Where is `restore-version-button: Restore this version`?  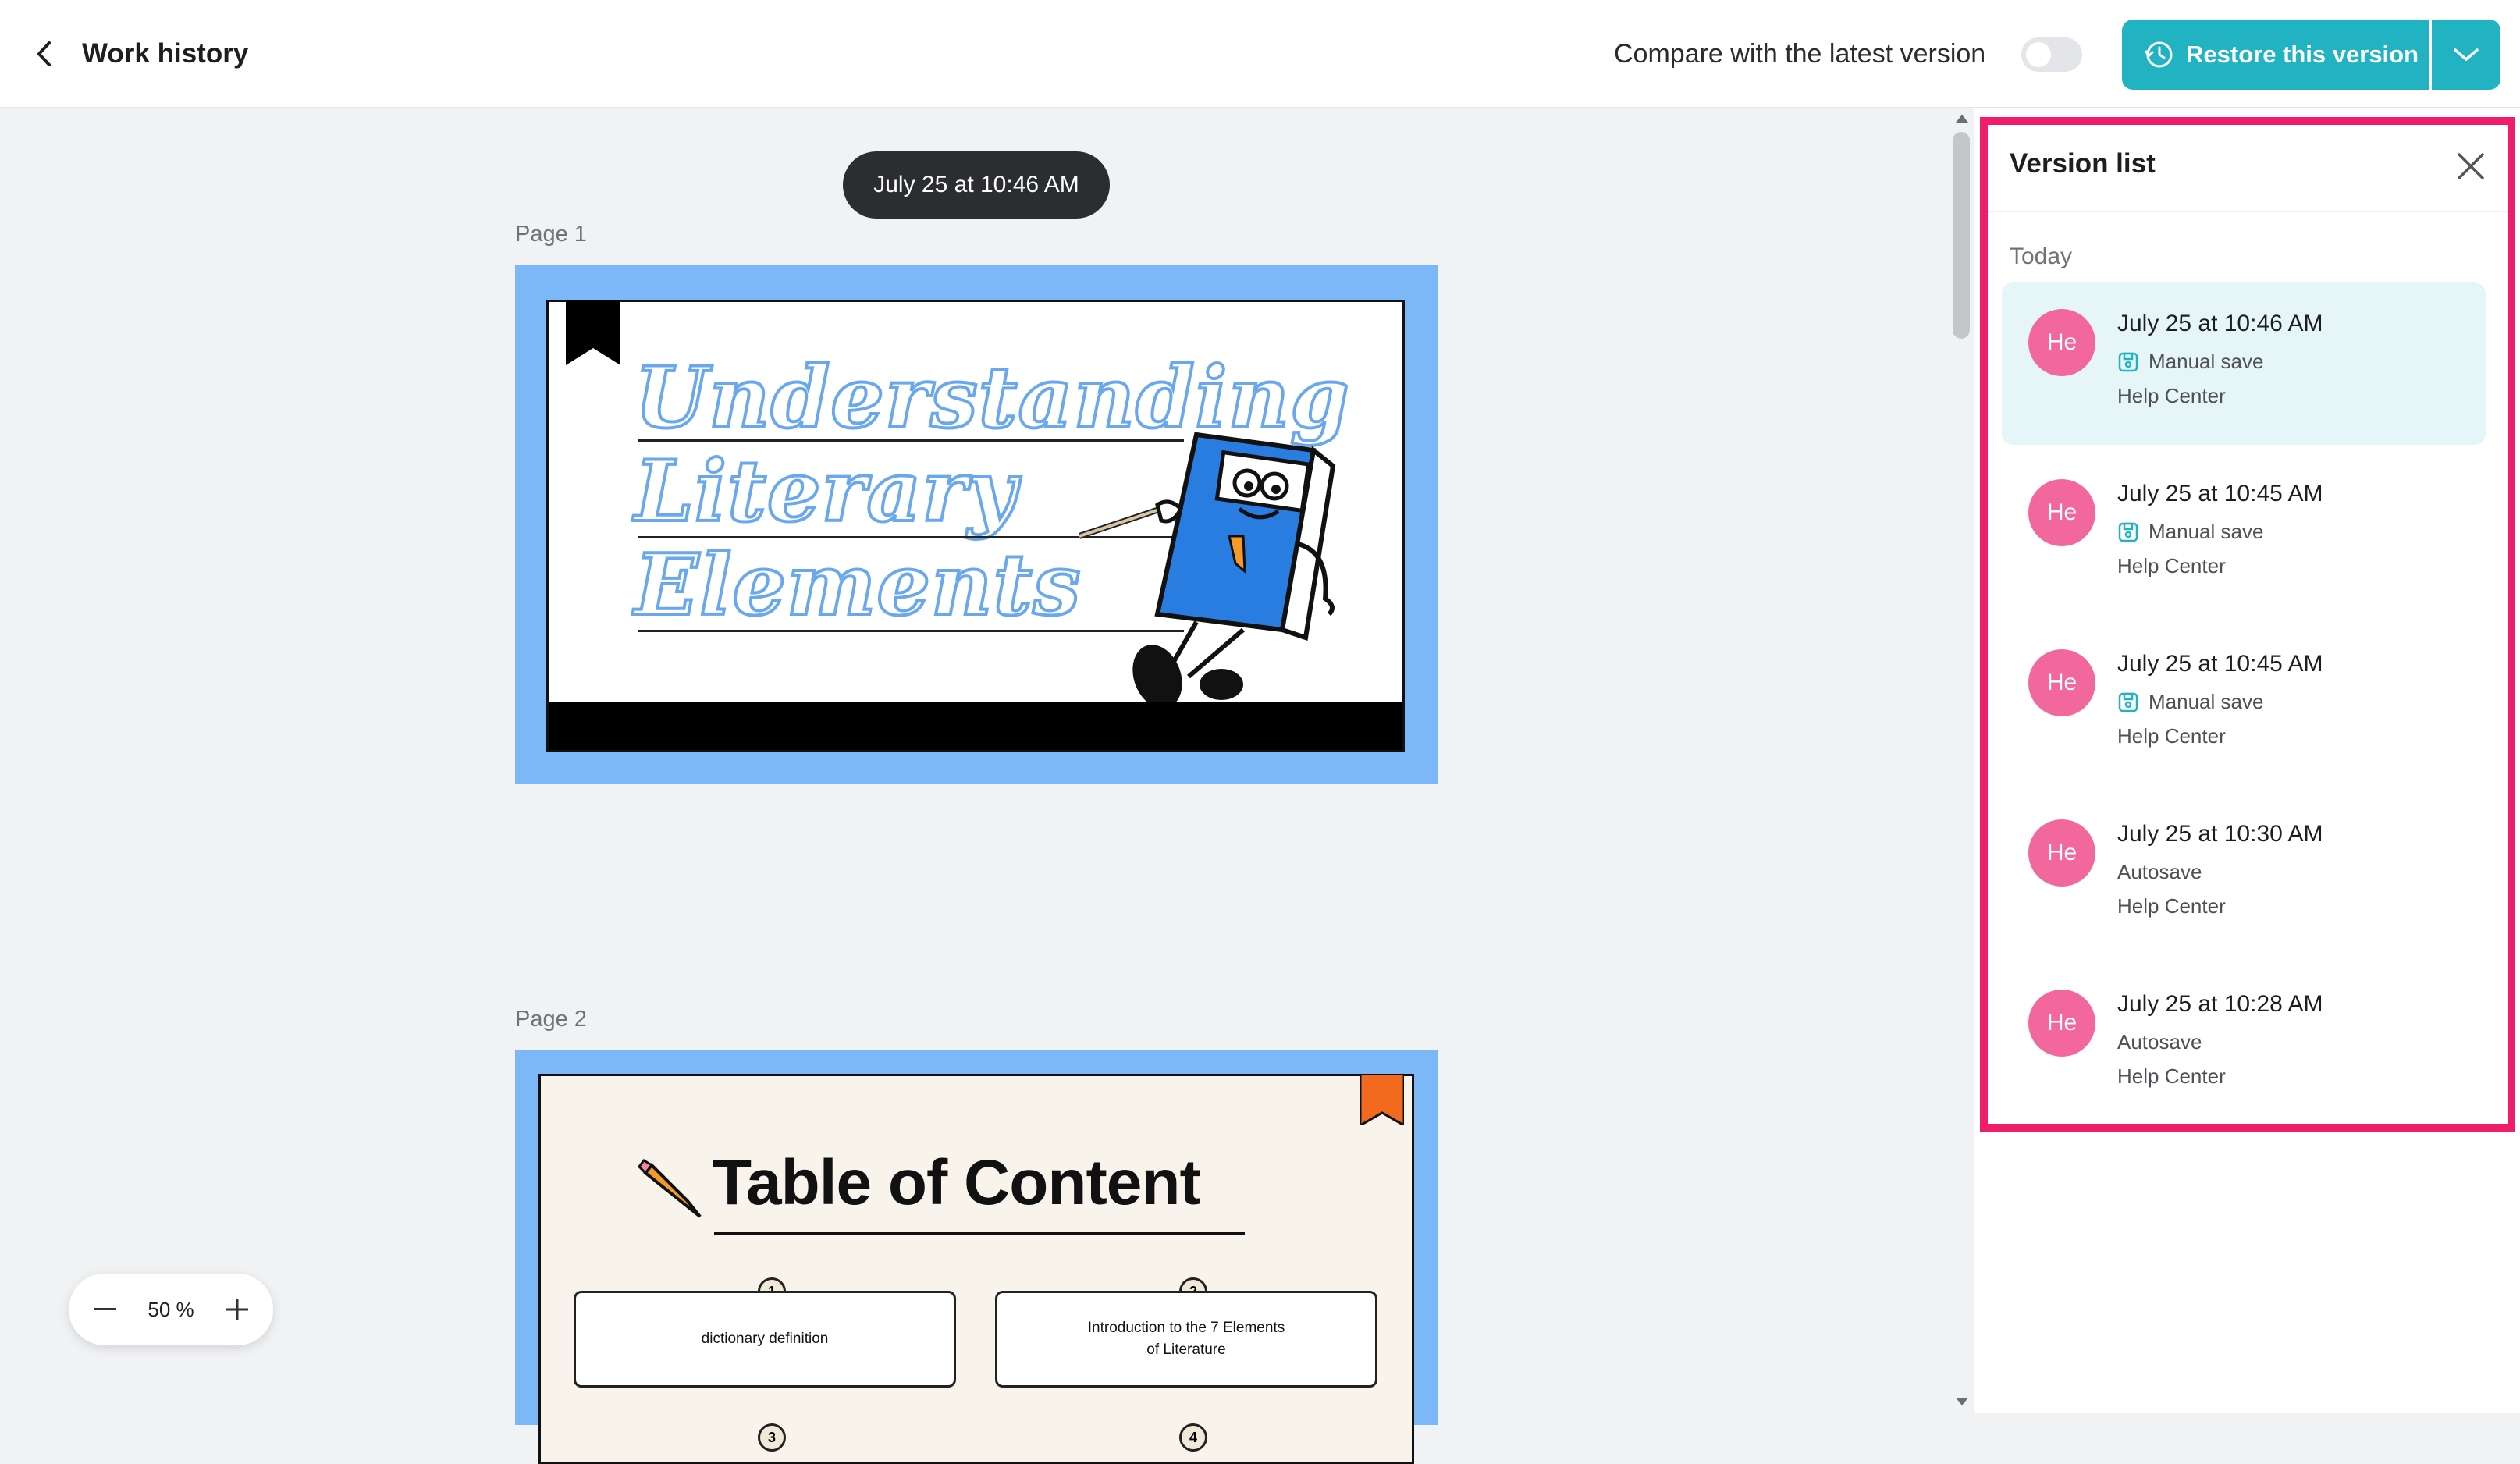 restore-version-button: Restore this version is located at coordinates (2275, 55).